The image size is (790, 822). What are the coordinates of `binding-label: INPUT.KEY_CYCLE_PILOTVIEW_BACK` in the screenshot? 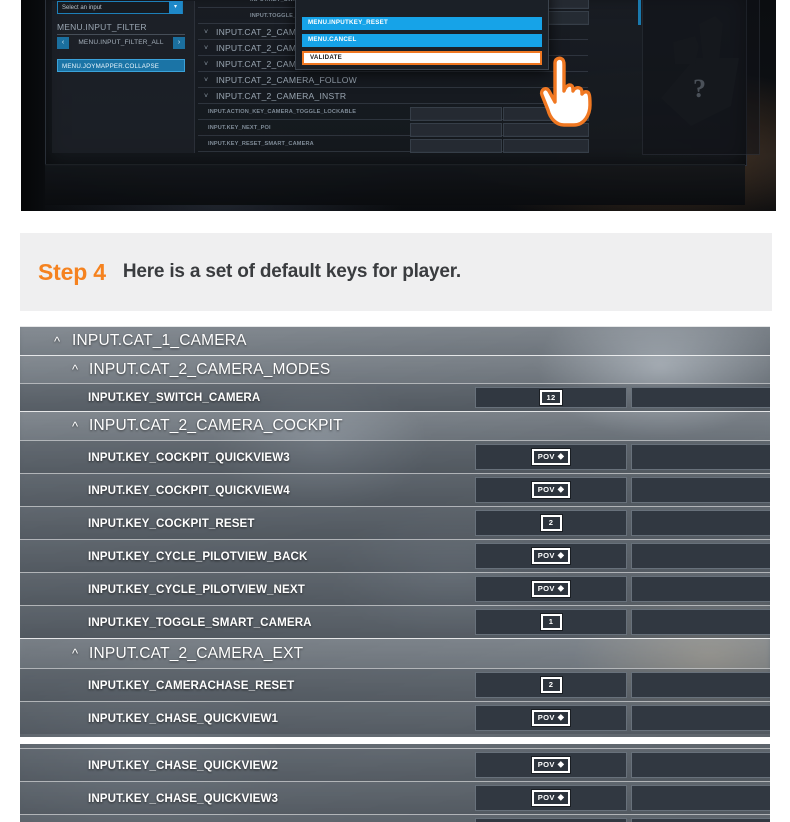 It's located at (198, 556).